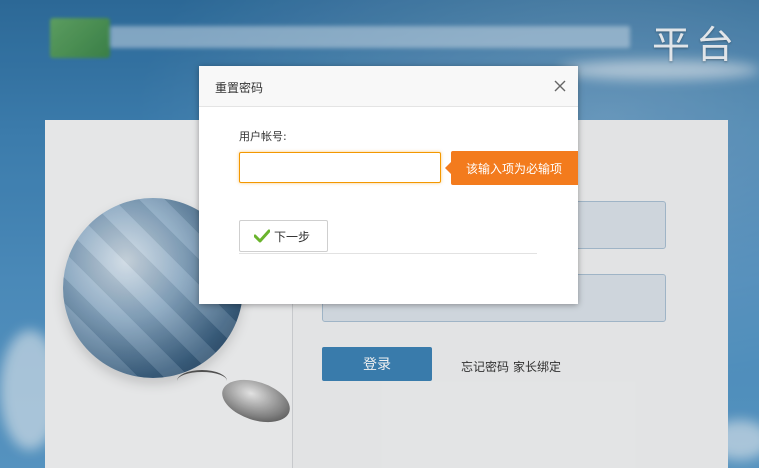 The image size is (759, 468). What do you see at coordinates (263, 136) in the screenshot?
I see `account-label: 用户帐号:` at bounding box center [263, 136].